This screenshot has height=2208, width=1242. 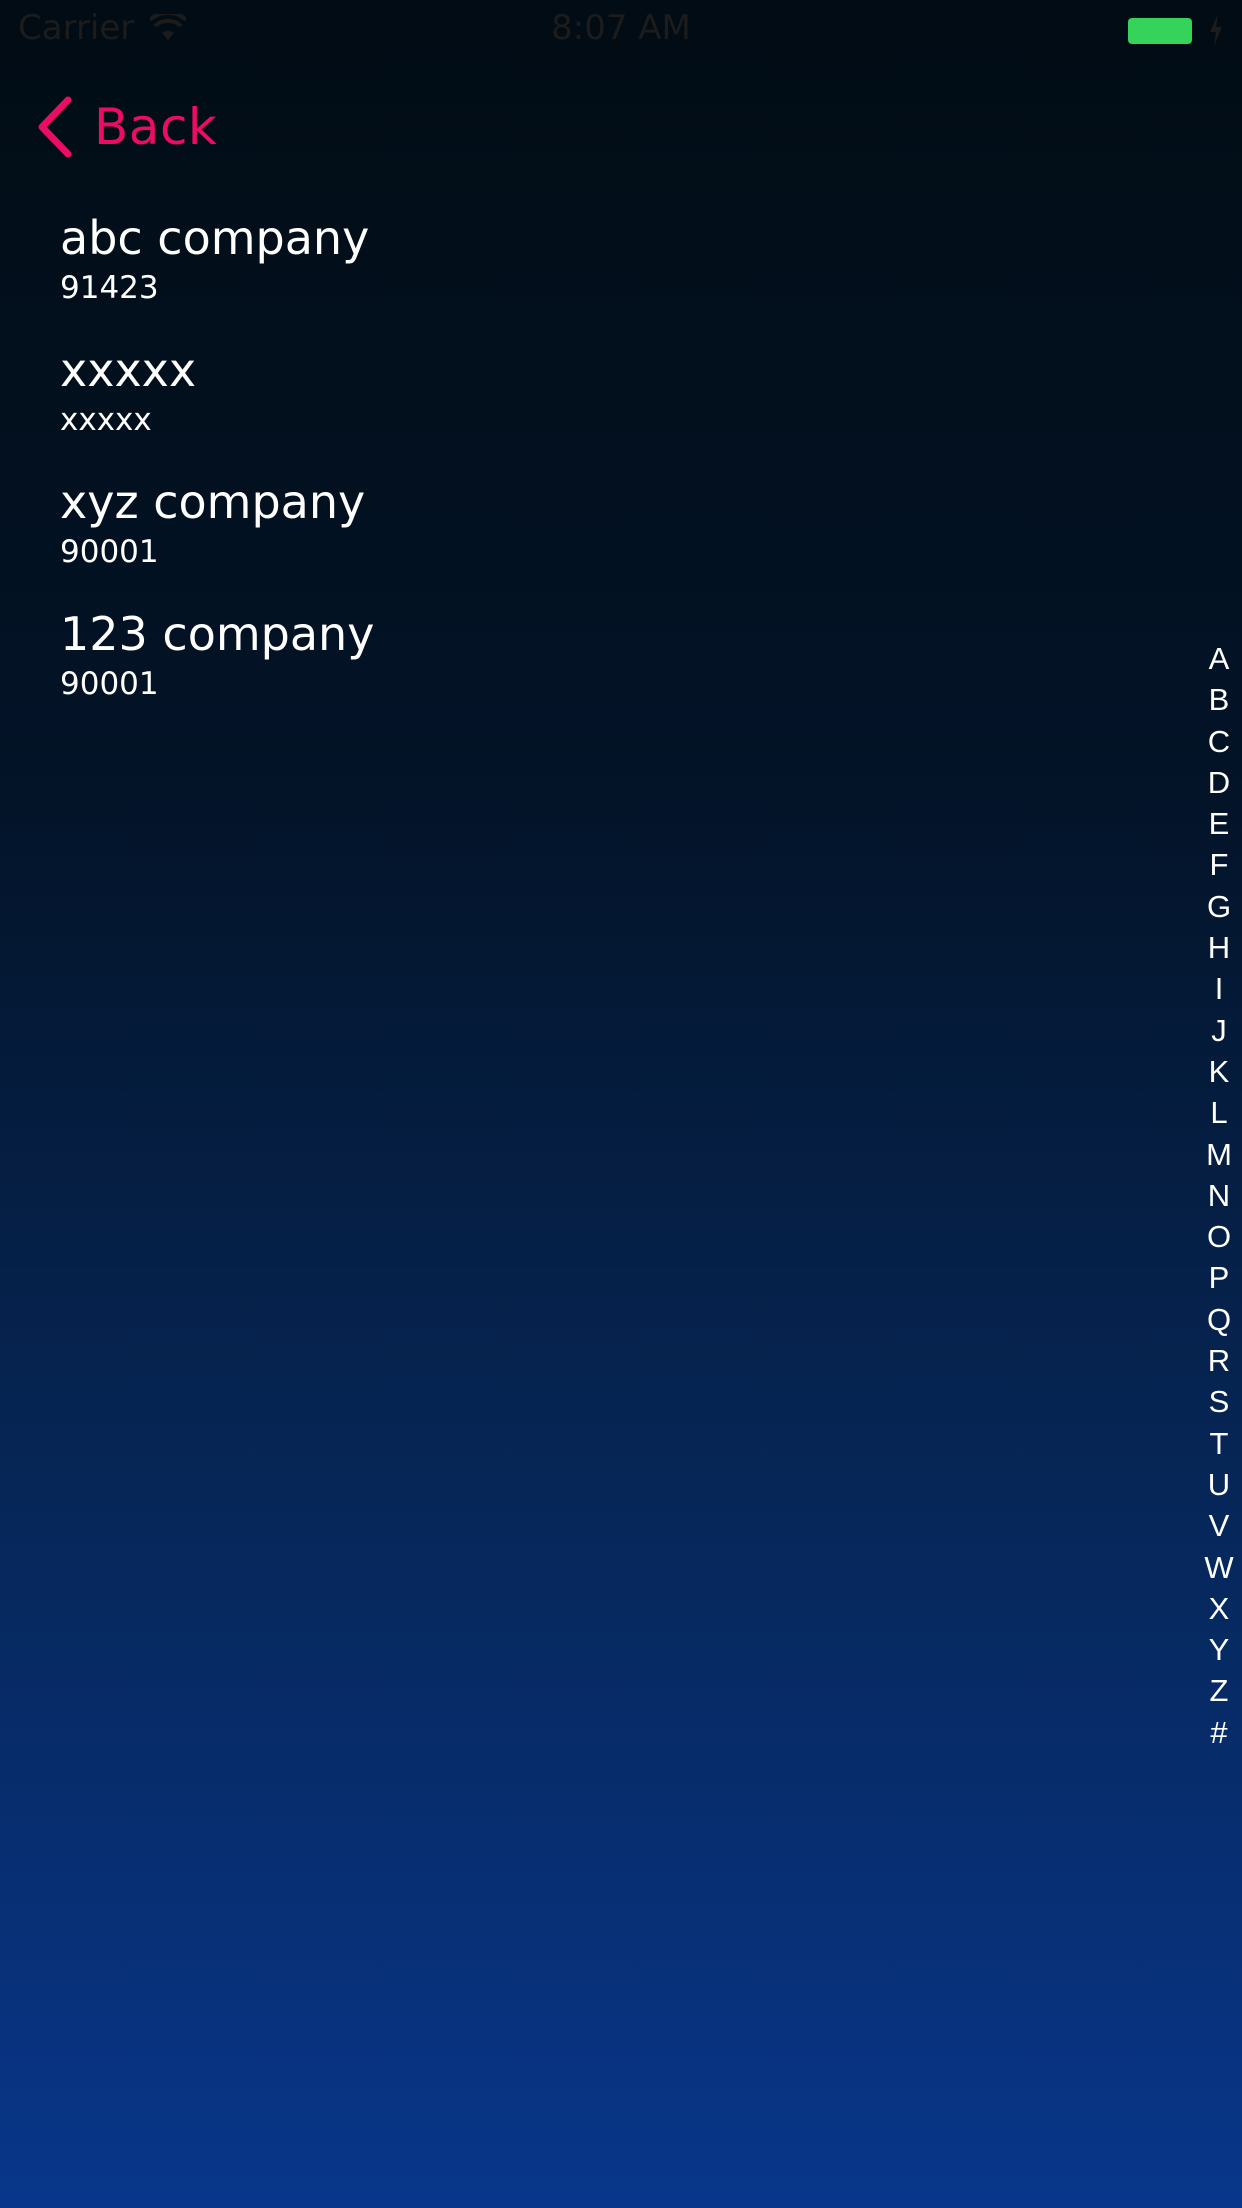 I want to click on list-item: abc company 91423, so click(x=610, y=274).